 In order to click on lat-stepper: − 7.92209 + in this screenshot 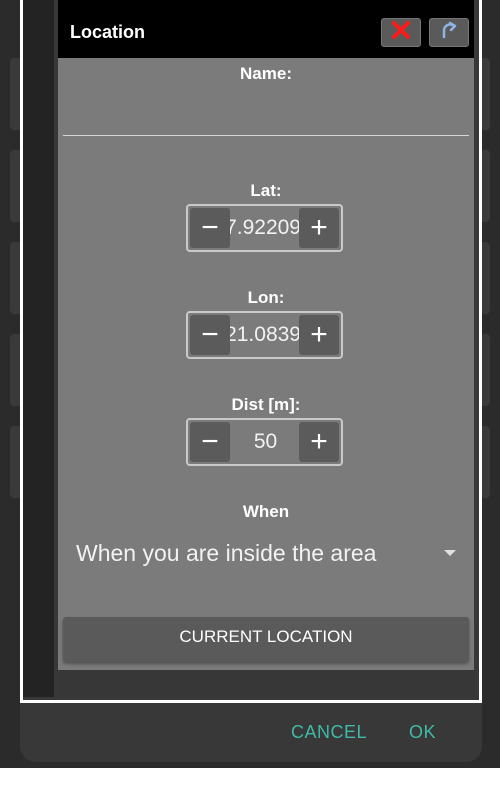, I will do `click(264, 228)`.